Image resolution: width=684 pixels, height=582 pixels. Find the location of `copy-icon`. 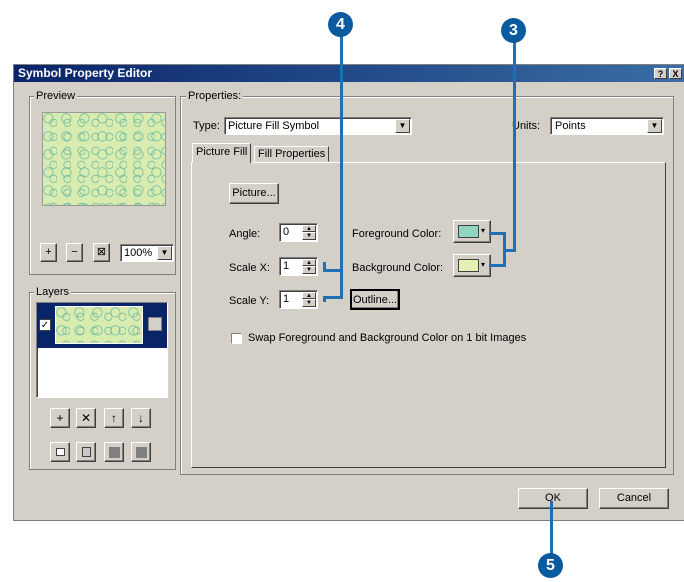

copy-icon is located at coordinates (60, 452).